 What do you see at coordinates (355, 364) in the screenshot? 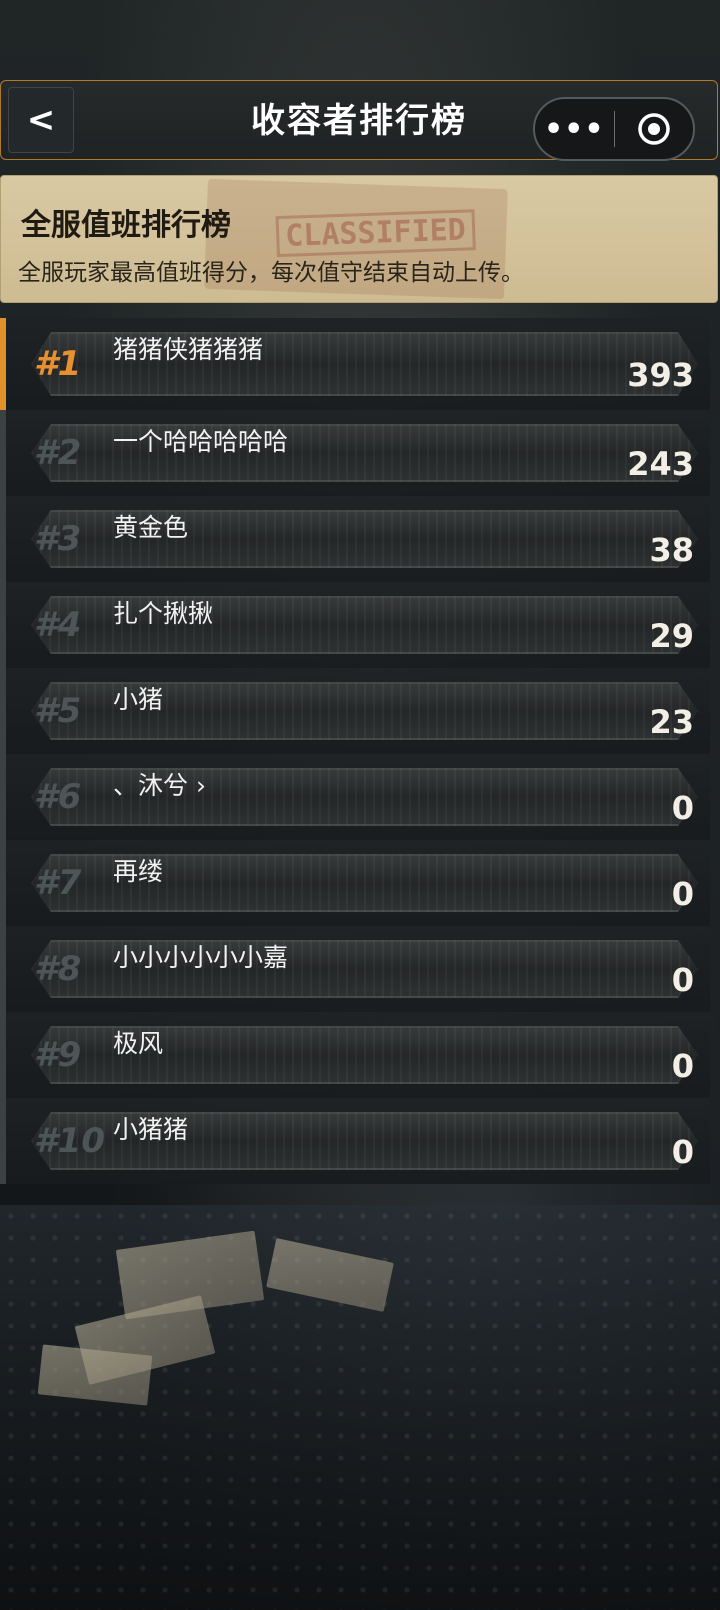
I see `leaderboard-row: #1 猪猪侠猪猪猪 393` at bounding box center [355, 364].